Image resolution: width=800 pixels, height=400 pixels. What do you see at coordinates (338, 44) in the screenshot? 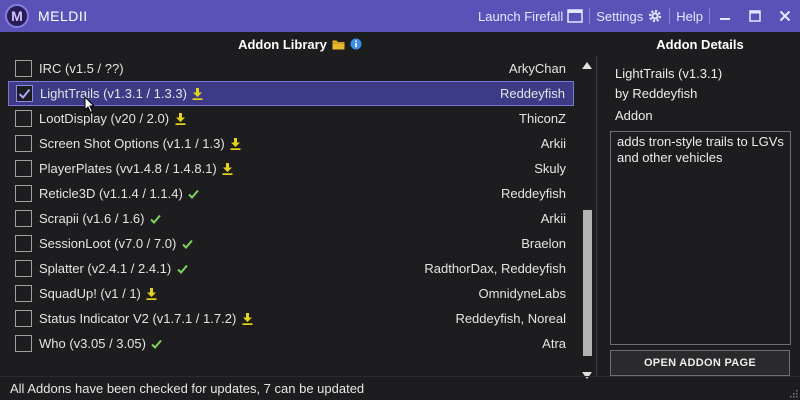
I see `folder-icon` at bounding box center [338, 44].